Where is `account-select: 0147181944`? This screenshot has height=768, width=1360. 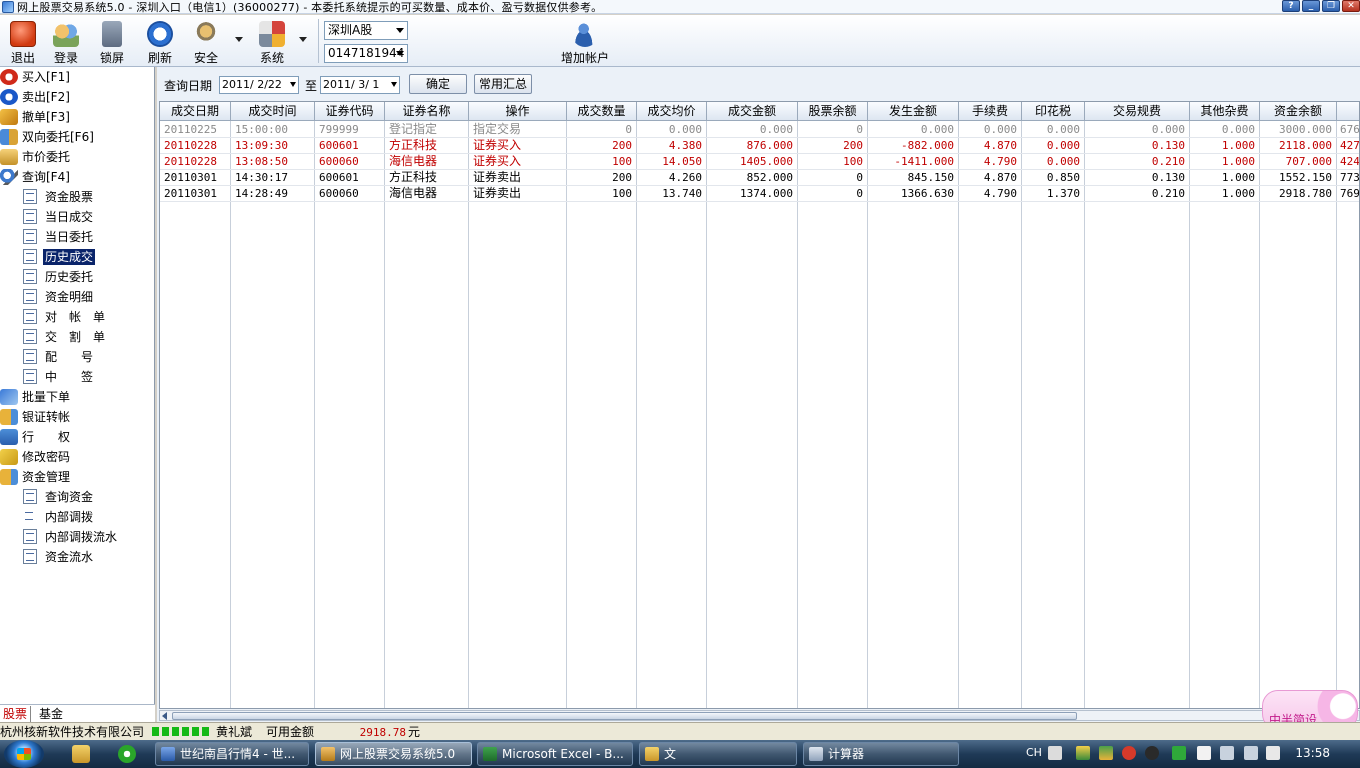
account-select: 0147181944 is located at coordinates (366, 53).